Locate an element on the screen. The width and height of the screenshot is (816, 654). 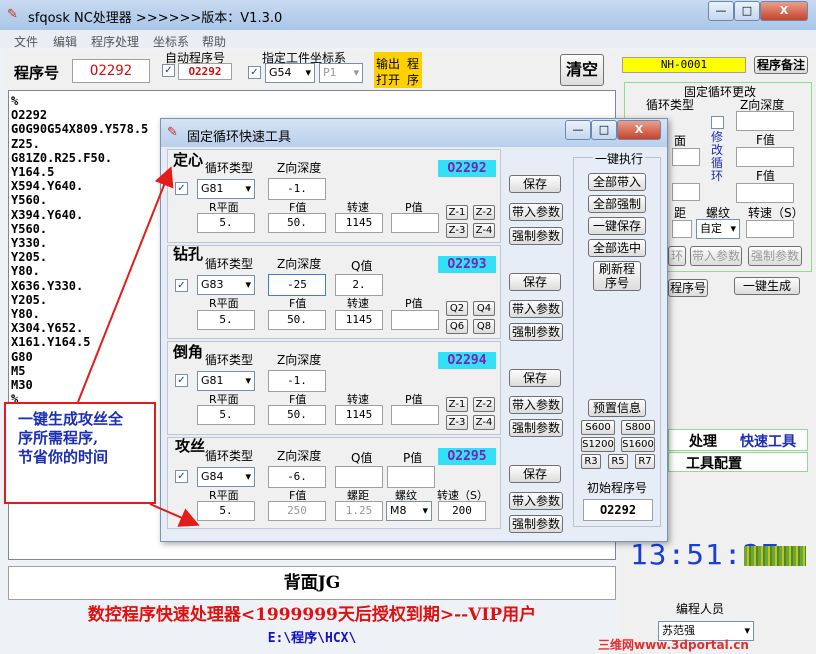
arrow-down is located at coordinates (174, 515).